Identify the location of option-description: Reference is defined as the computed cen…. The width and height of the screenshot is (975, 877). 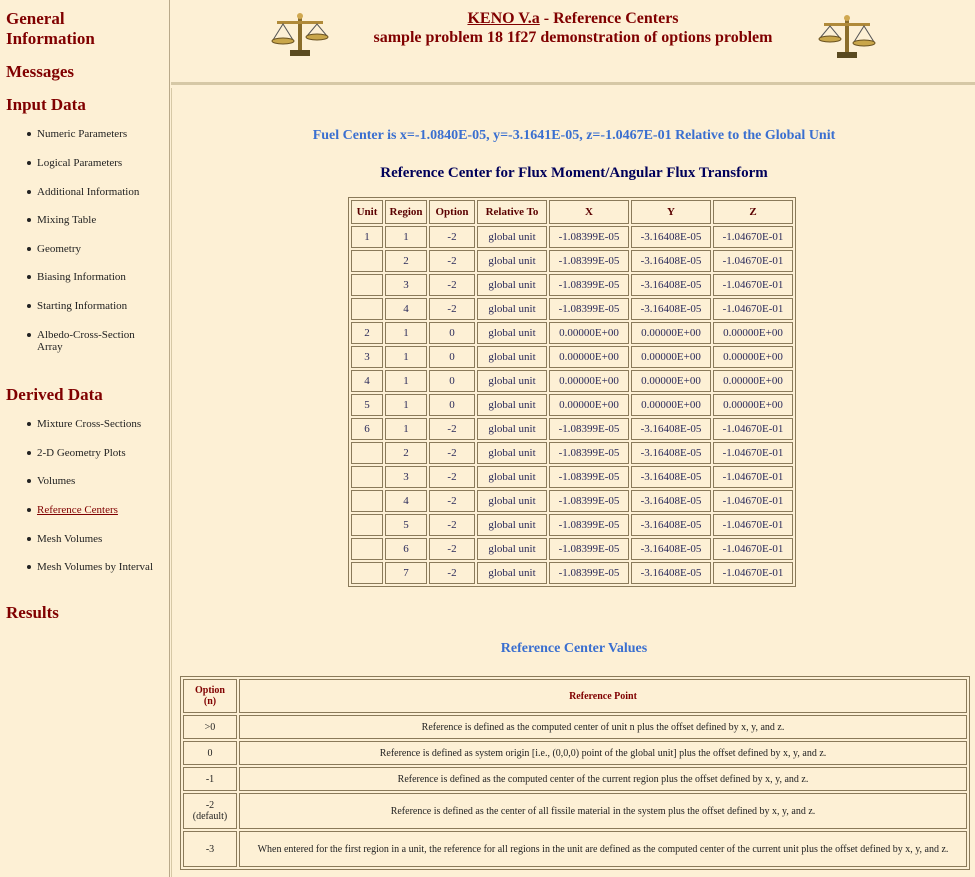
(603, 727).